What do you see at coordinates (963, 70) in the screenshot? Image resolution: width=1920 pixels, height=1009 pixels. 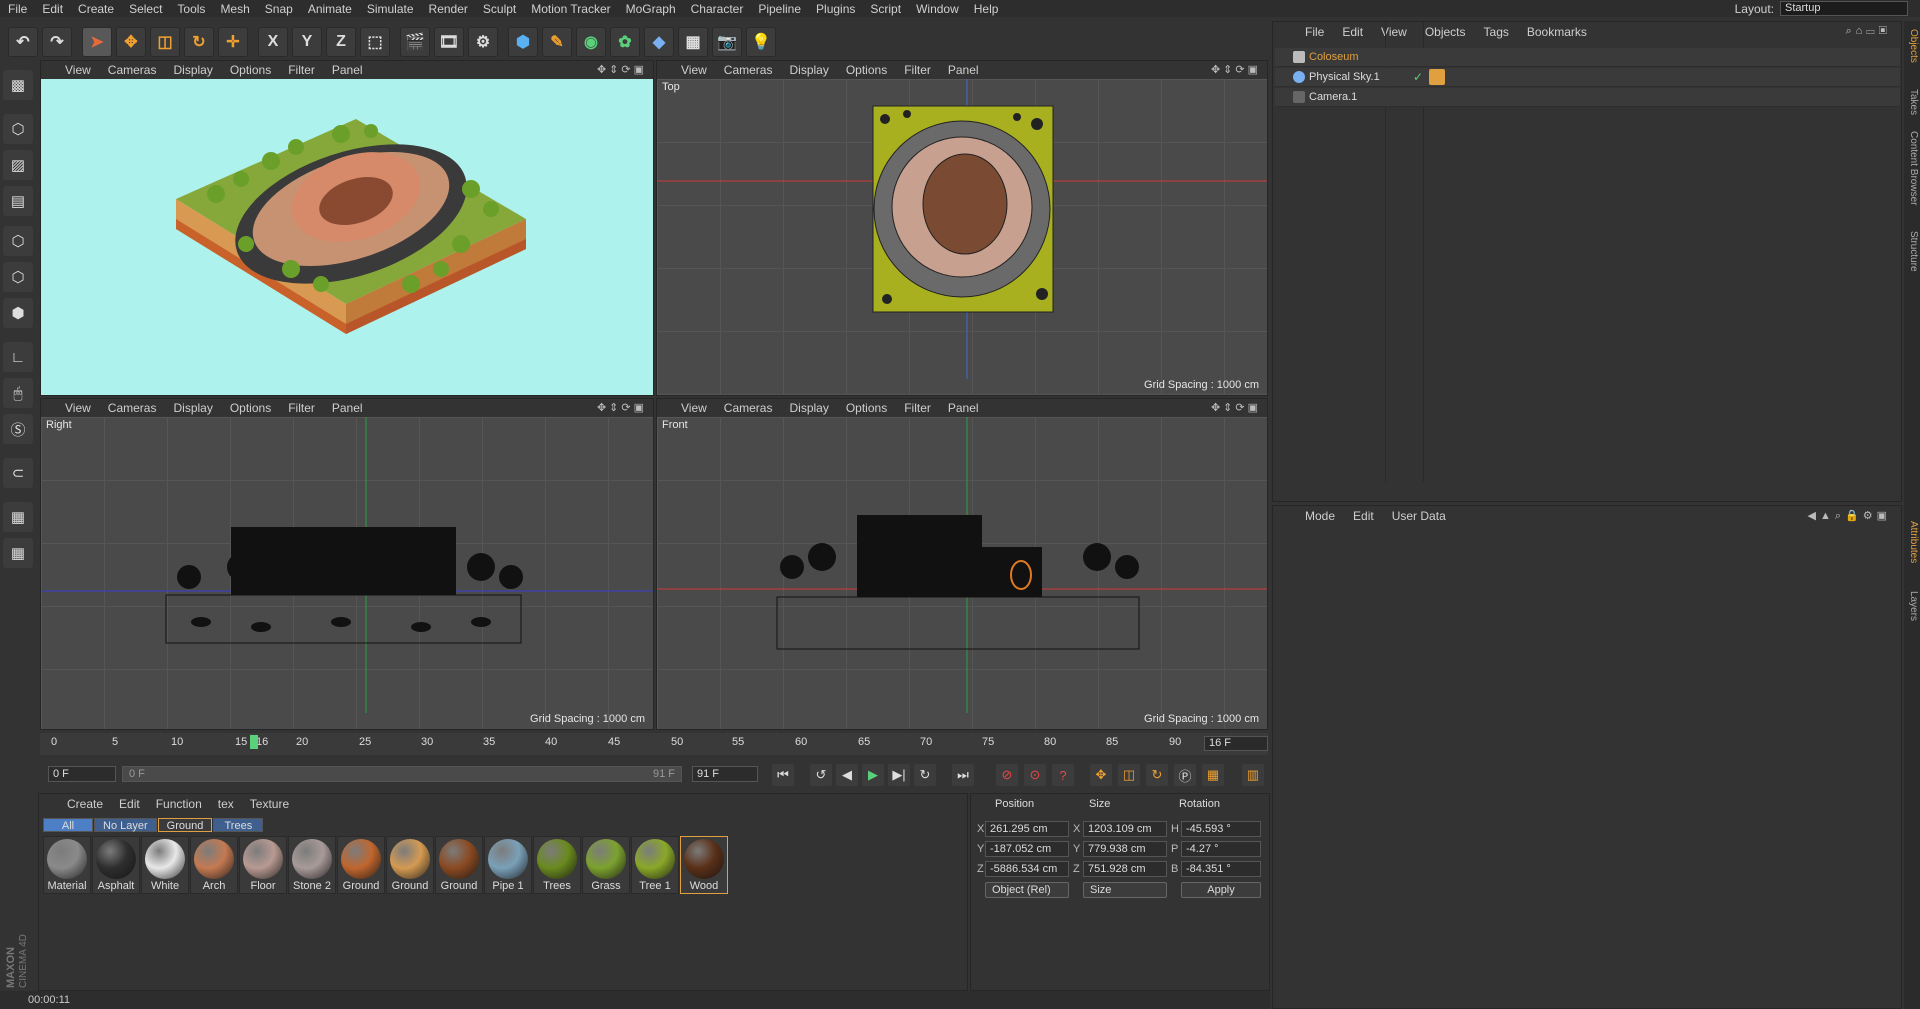 I see `vp-menu-panel: Panel` at bounding box center [963, 70].